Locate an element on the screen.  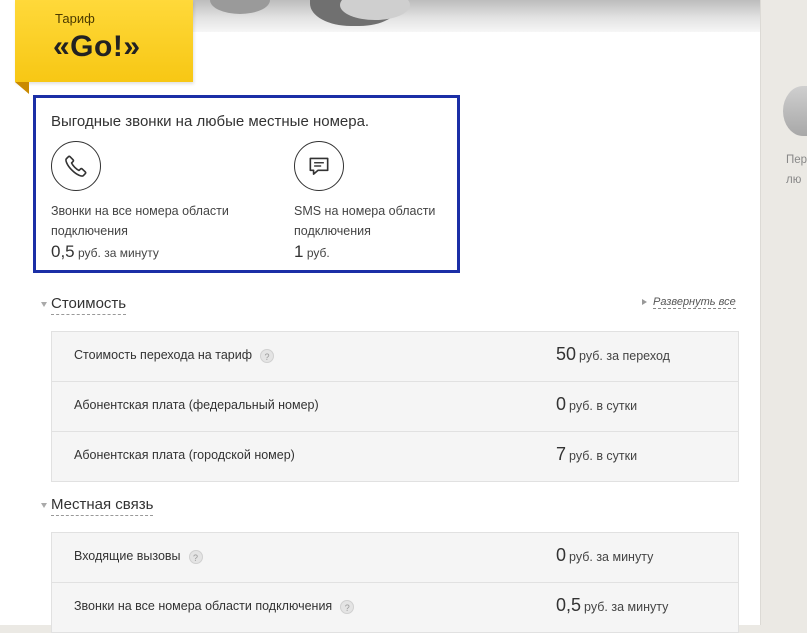
sms-icon is located at coordinates (319, 166).